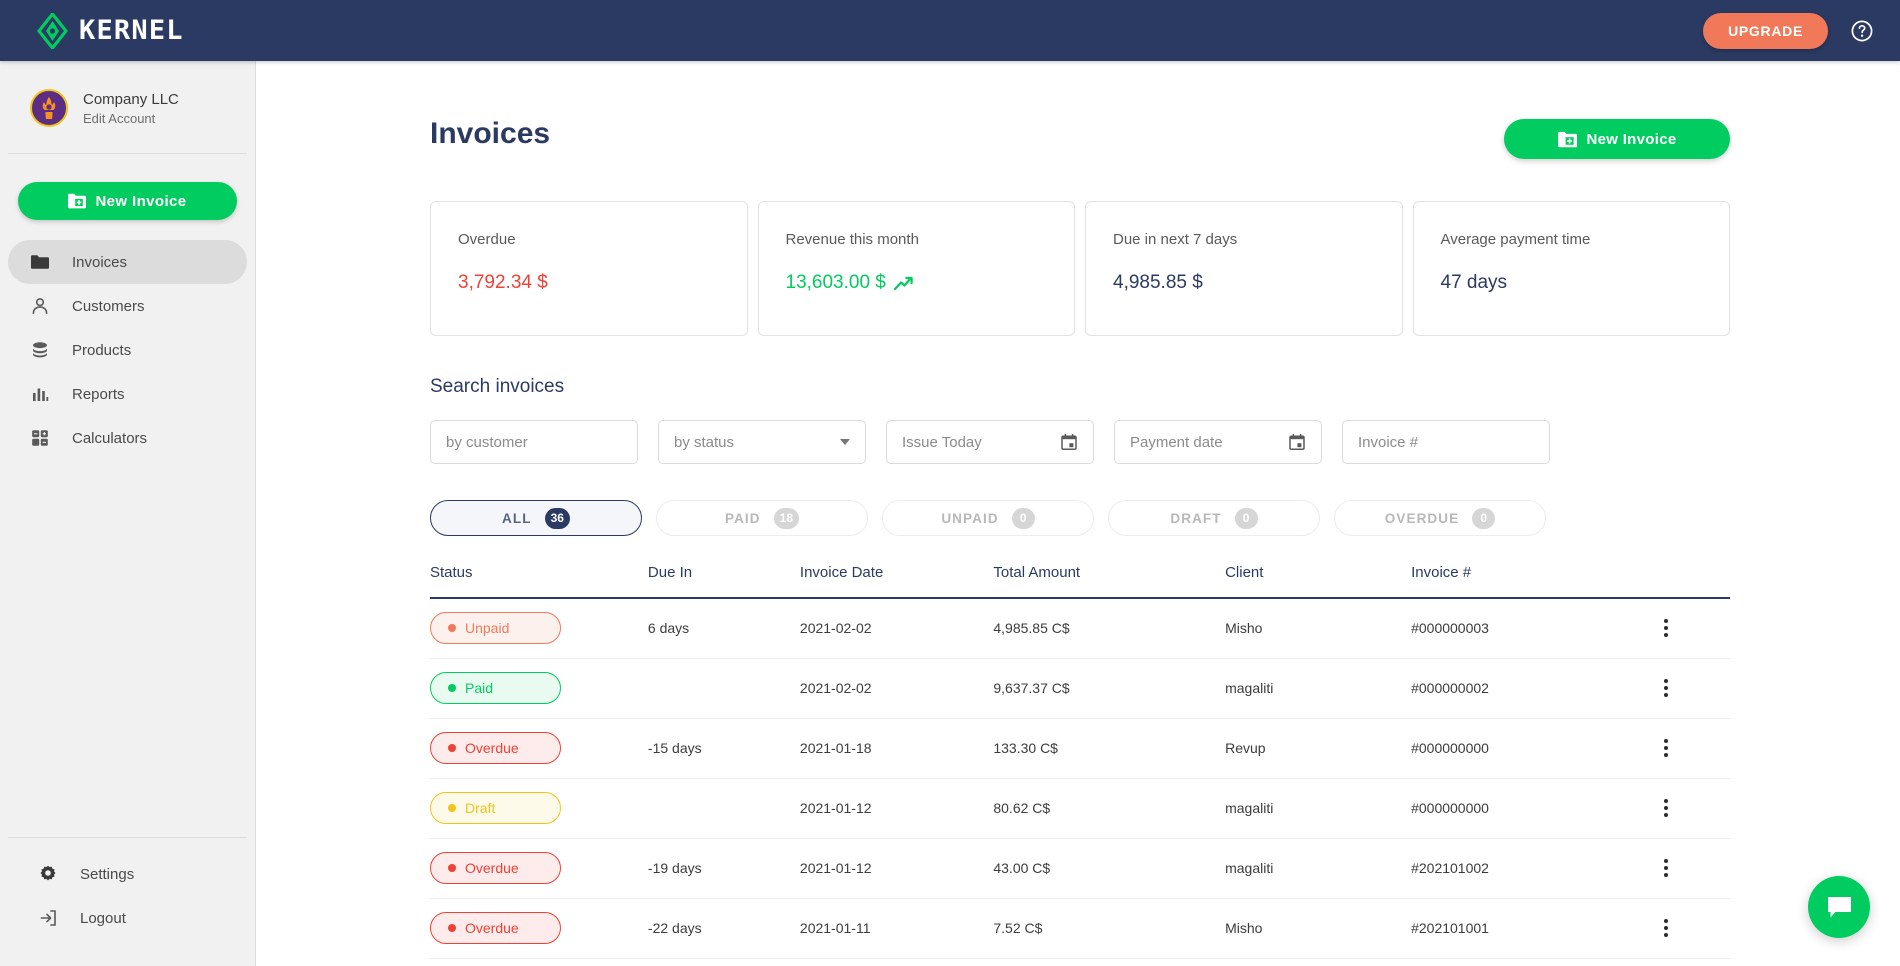 This screenshot has width=1900, height=966. Describe the element at coordinates (988, 518) in the screenshot. I see `tab-unpaid: UNPAID 0` at that location.